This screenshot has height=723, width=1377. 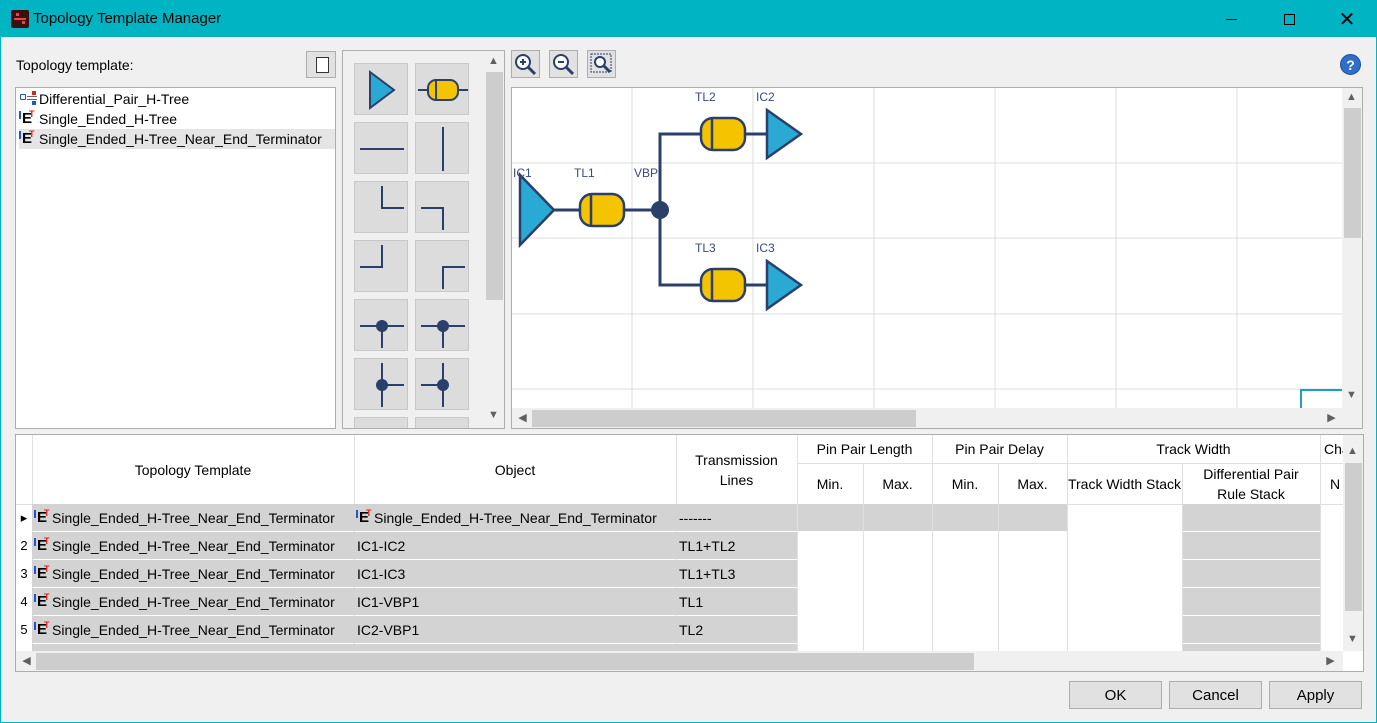 What do you see at coordinates (646, 173) in the screenshot?
I see `vbp-label: VBP` at bounding box center [646, 173].